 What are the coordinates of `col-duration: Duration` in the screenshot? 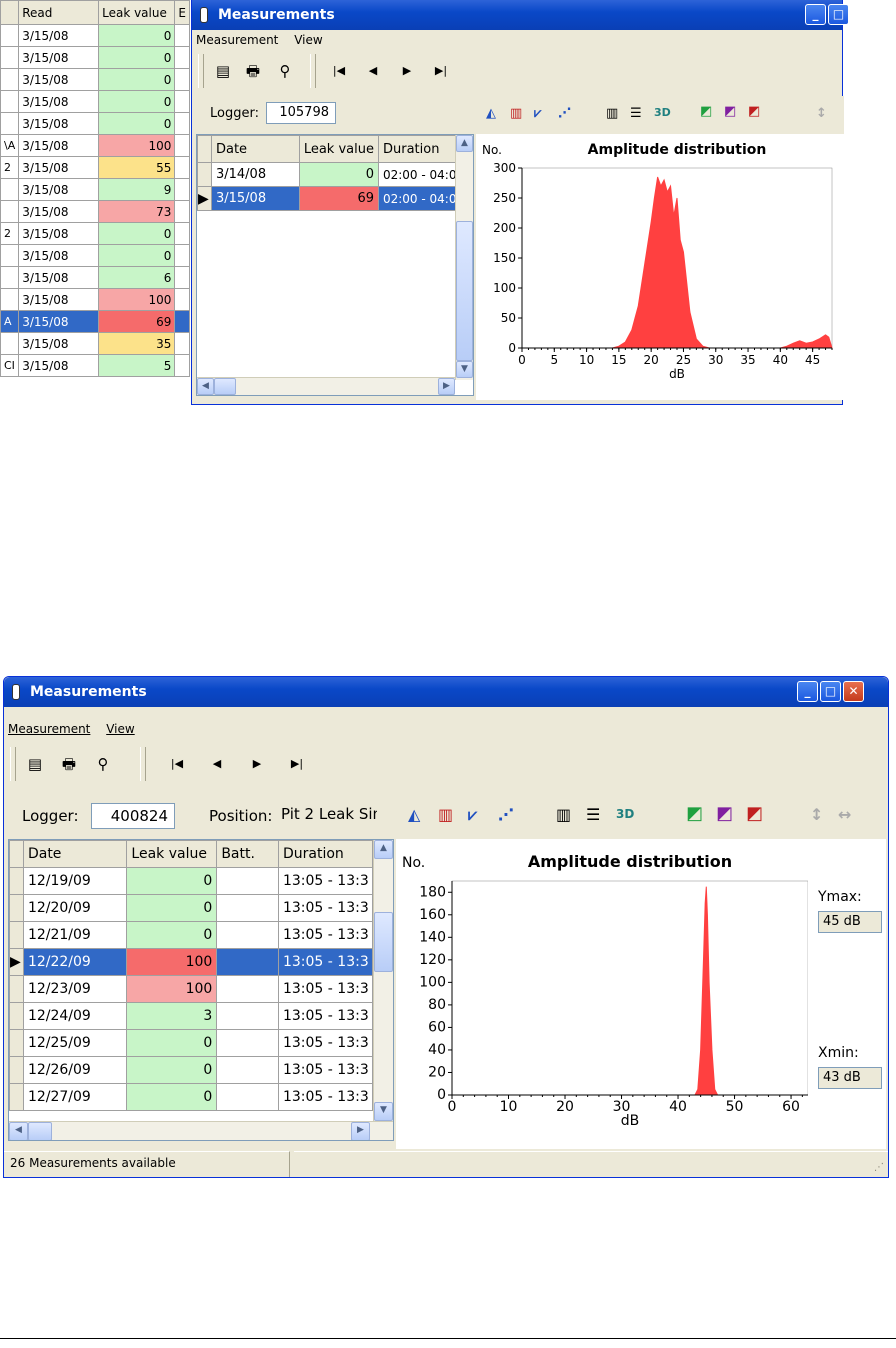 It's located at (325, 854).